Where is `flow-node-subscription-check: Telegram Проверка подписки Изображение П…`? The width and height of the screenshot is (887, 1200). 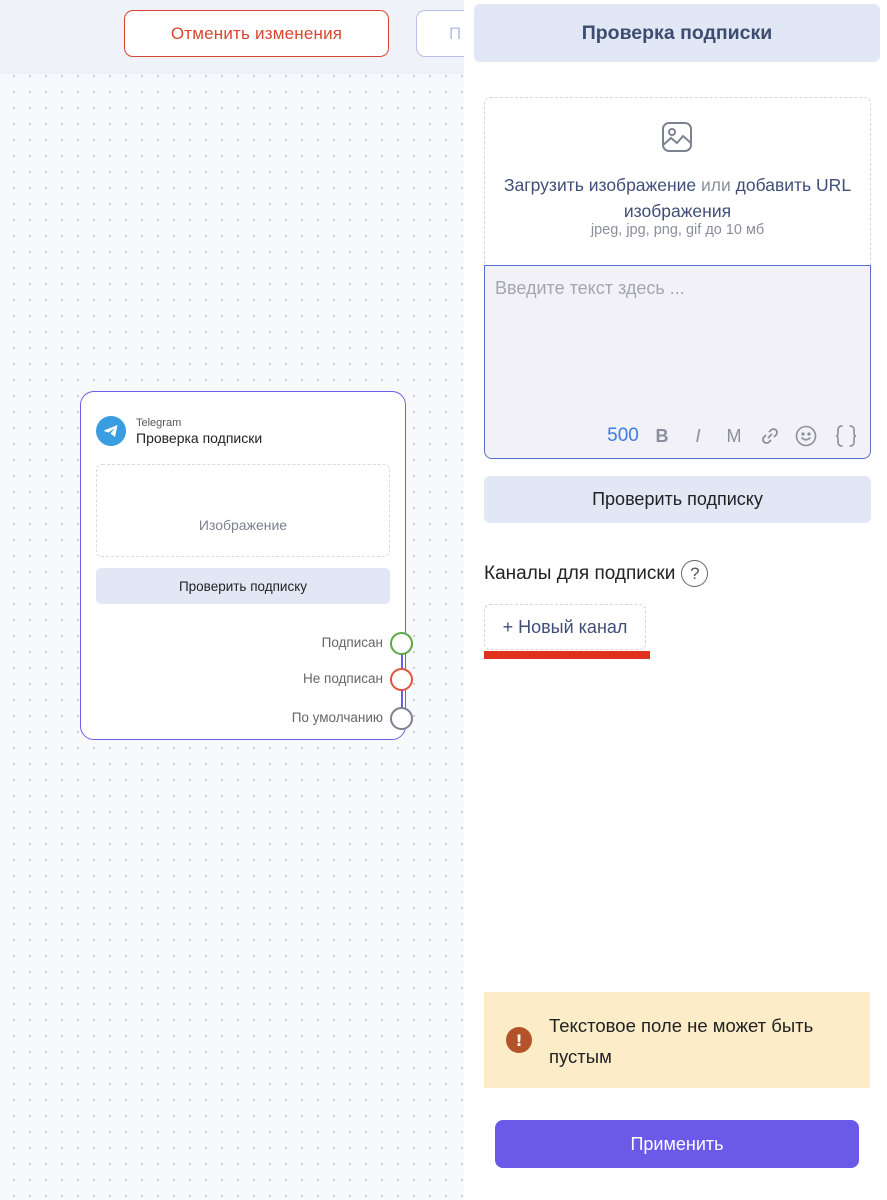 flow-node-subscription-check: Telegram Проверка подписки Изображение П… is located at coordinates (246, 565).